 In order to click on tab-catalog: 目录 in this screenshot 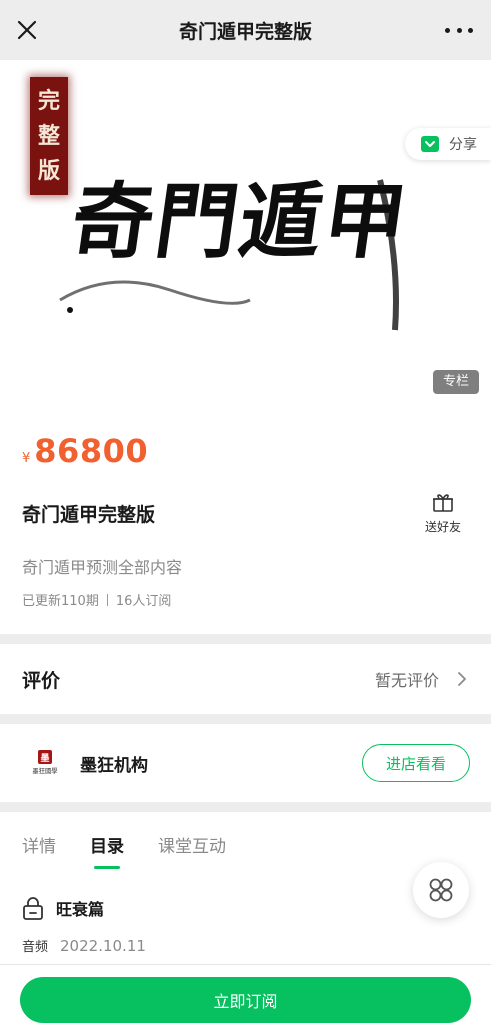, I will do `click(107, 844)`.